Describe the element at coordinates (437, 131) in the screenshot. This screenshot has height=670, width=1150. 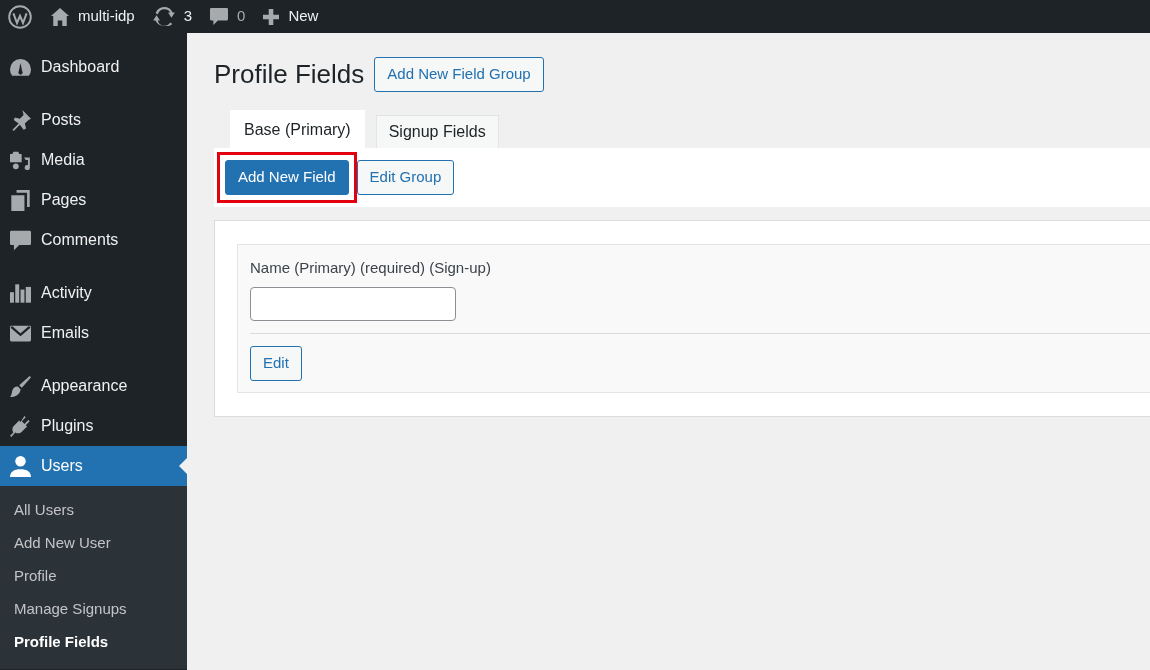
I see `tab: Signup Fields` at that location.